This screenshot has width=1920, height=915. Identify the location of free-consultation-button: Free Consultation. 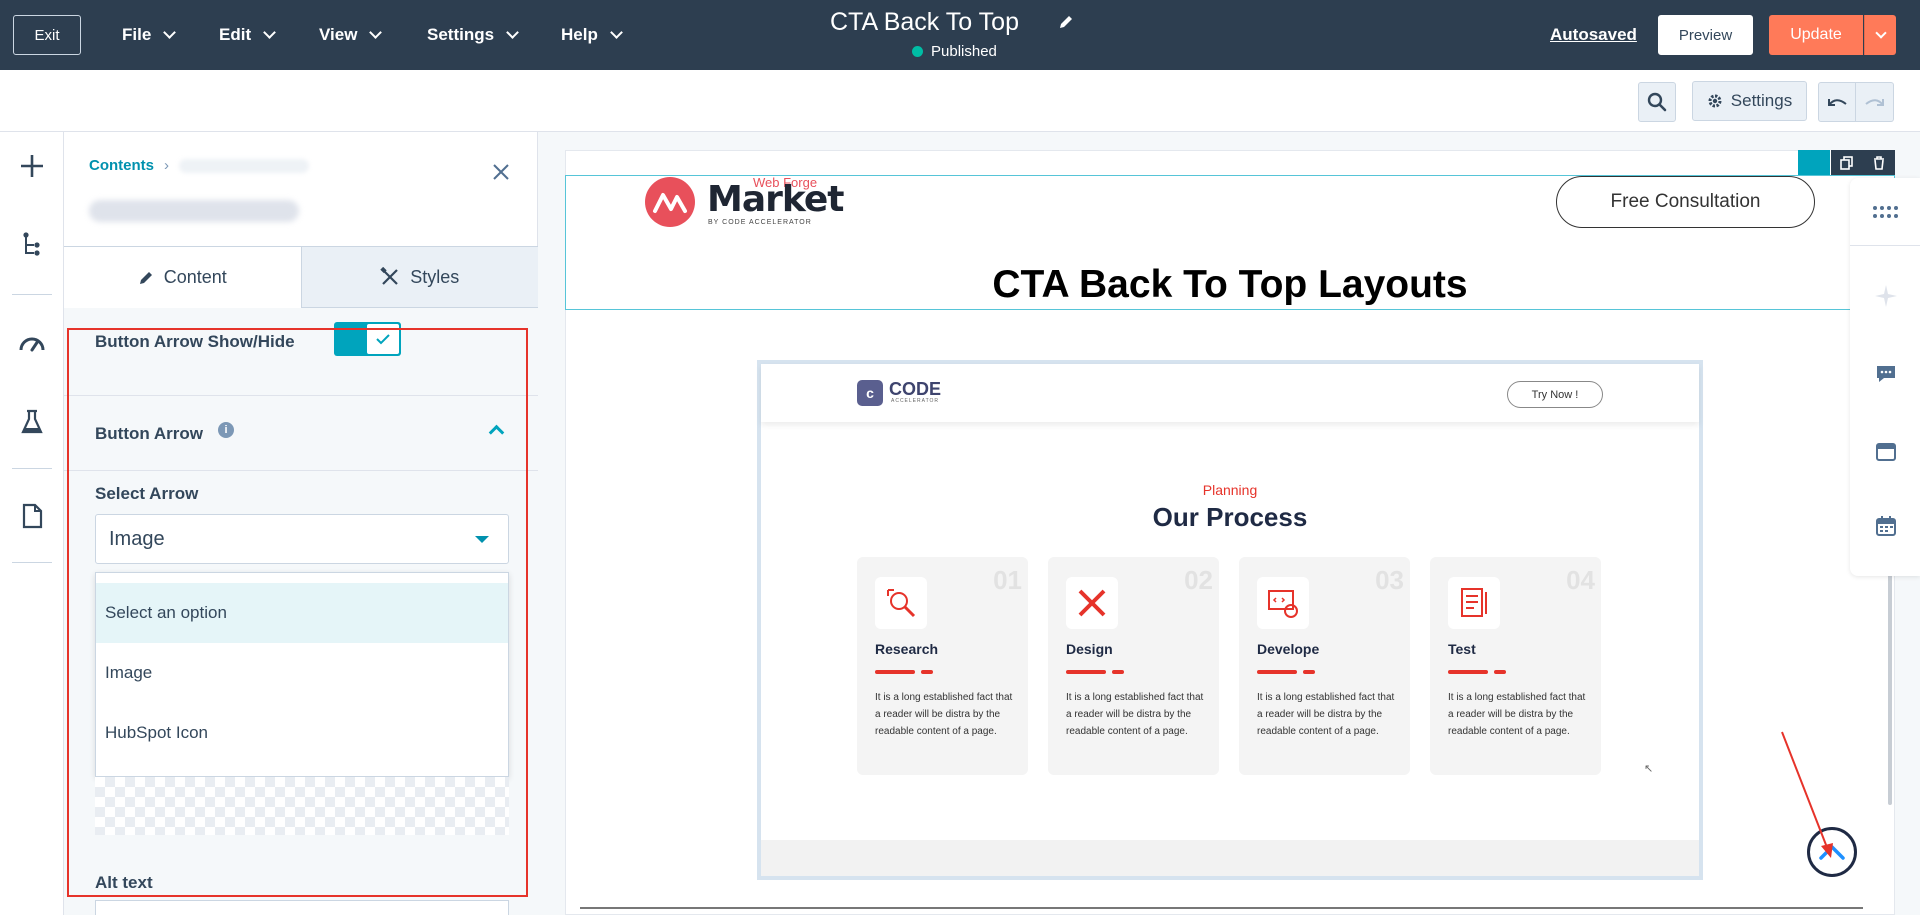
(1685, 202).